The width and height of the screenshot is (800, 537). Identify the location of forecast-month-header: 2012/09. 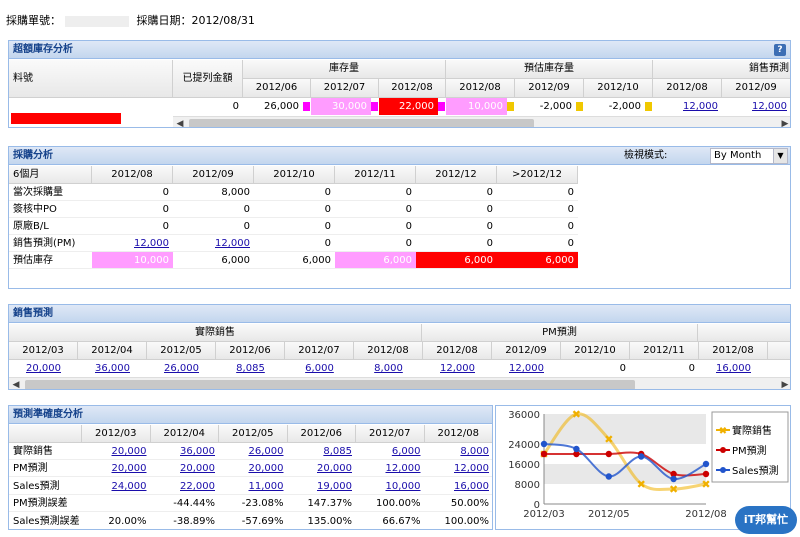
(526, 351).